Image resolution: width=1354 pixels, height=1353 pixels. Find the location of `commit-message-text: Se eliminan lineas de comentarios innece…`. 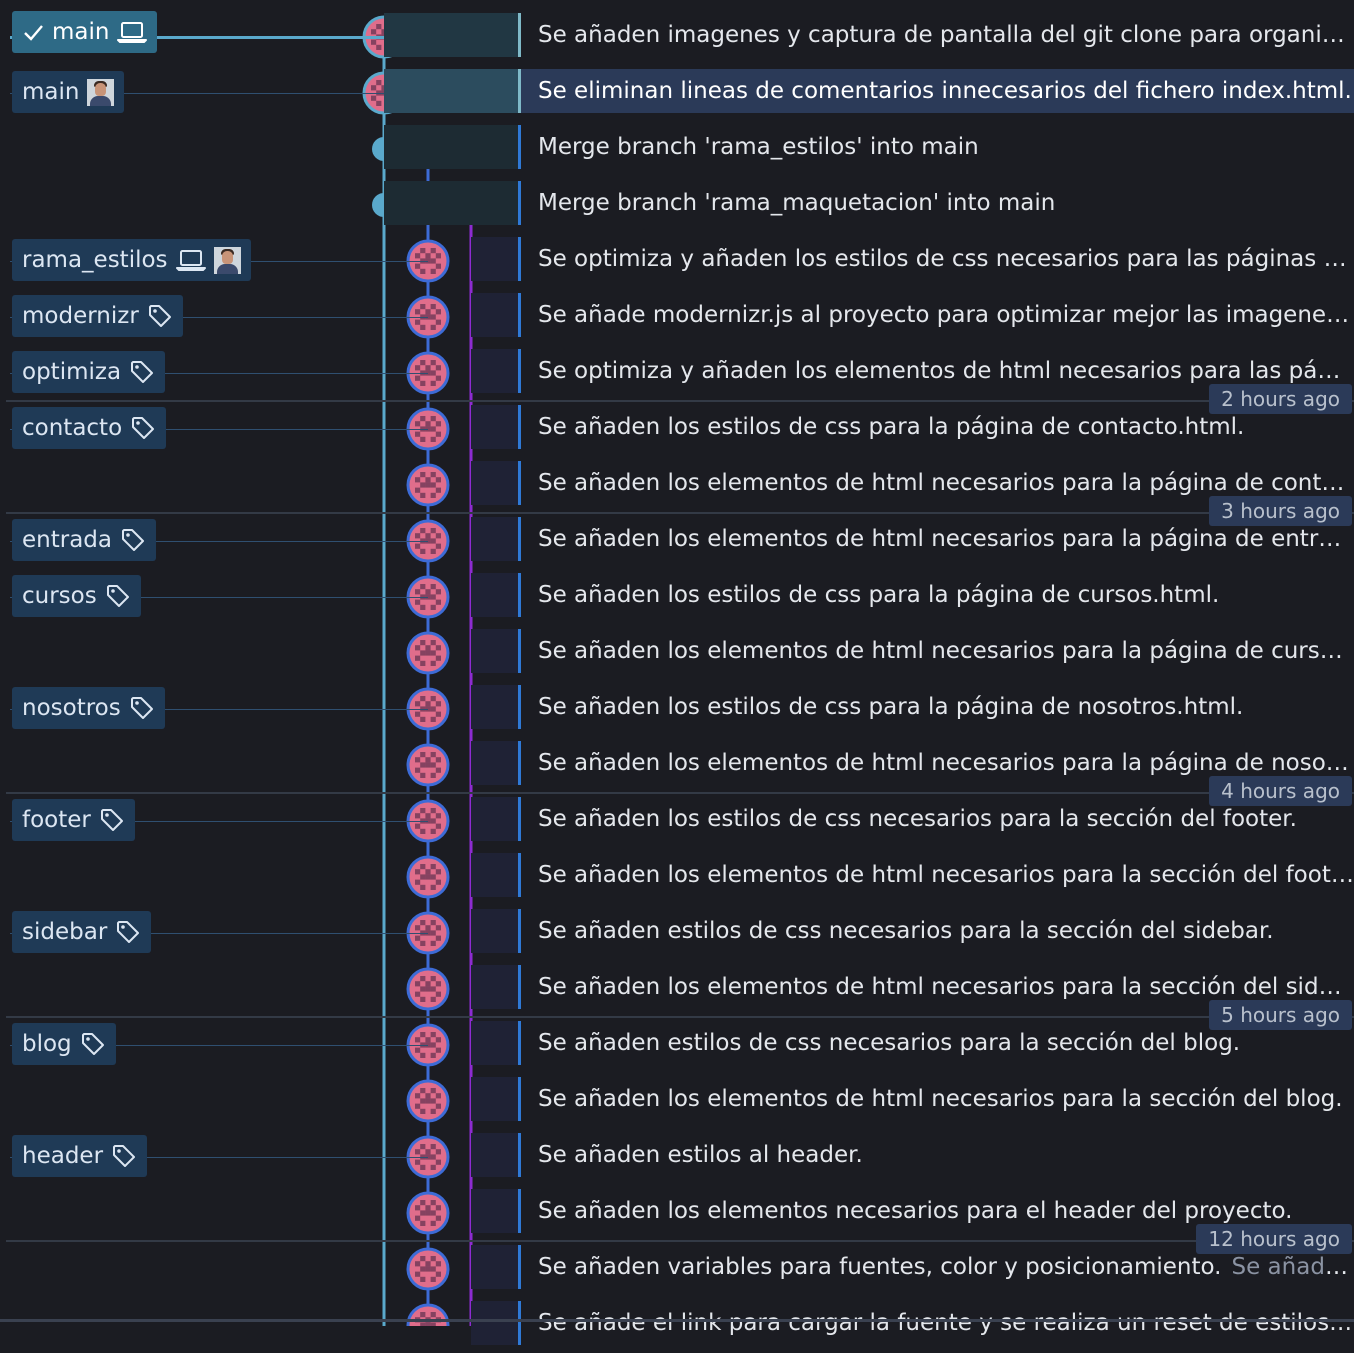

commit-message-text: Se eliminan lineas de comentarios innece… is located at coordinates (945, 91).